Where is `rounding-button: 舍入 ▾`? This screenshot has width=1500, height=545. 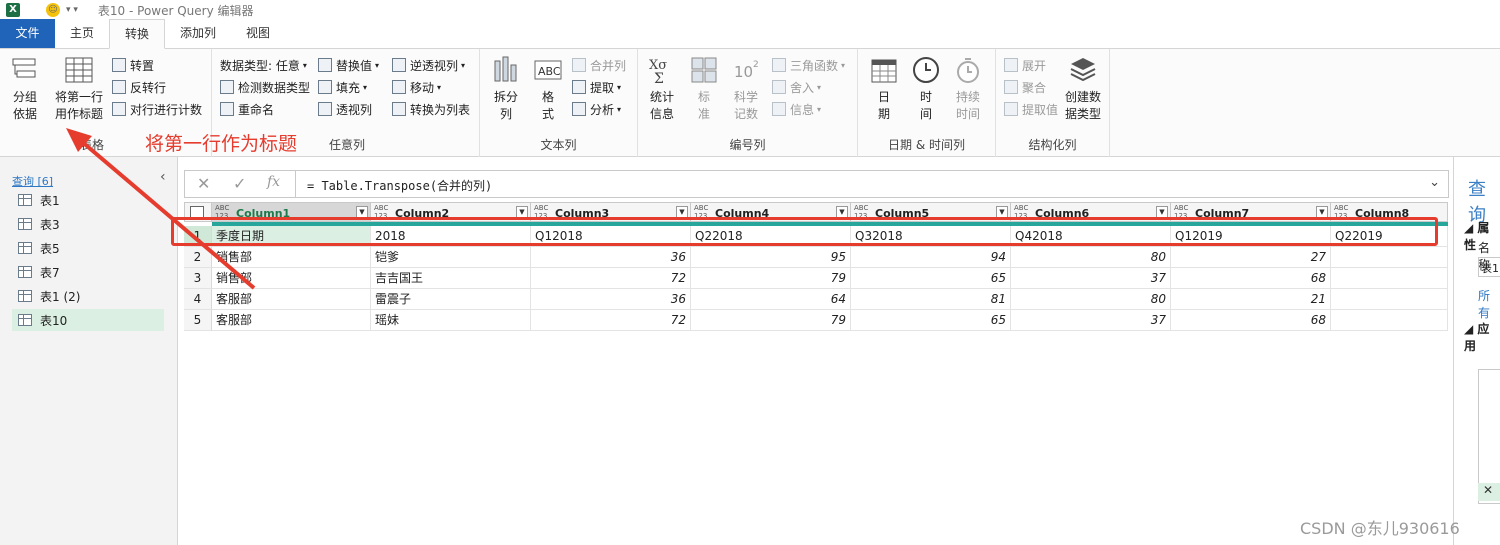 rounding-button: 舍入 ▾ is located at coordinates (796, 87).